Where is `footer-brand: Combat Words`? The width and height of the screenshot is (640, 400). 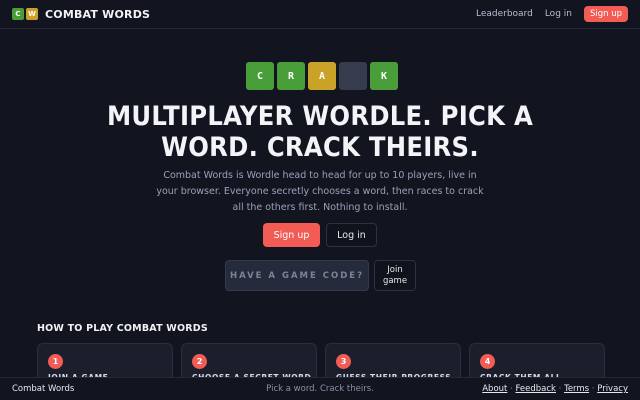 footer-brand: Combat Words is located at coordinates (43, 389).